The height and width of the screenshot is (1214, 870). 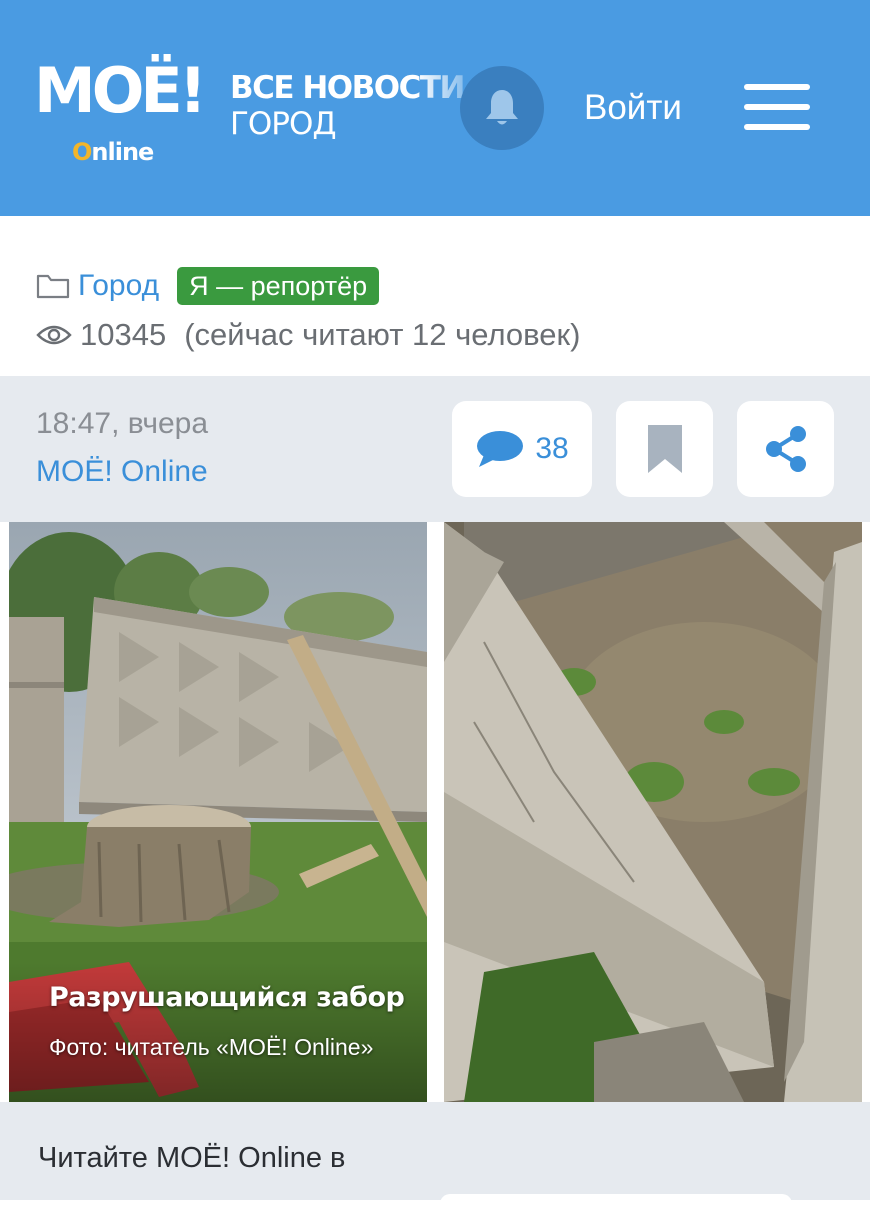 What do you see at coordinates (211, 1047) in the screenshot?
I see `photo-caption-credit: Фото: читатель «МОЁ! Online»` at bounding box center [211, 1047].